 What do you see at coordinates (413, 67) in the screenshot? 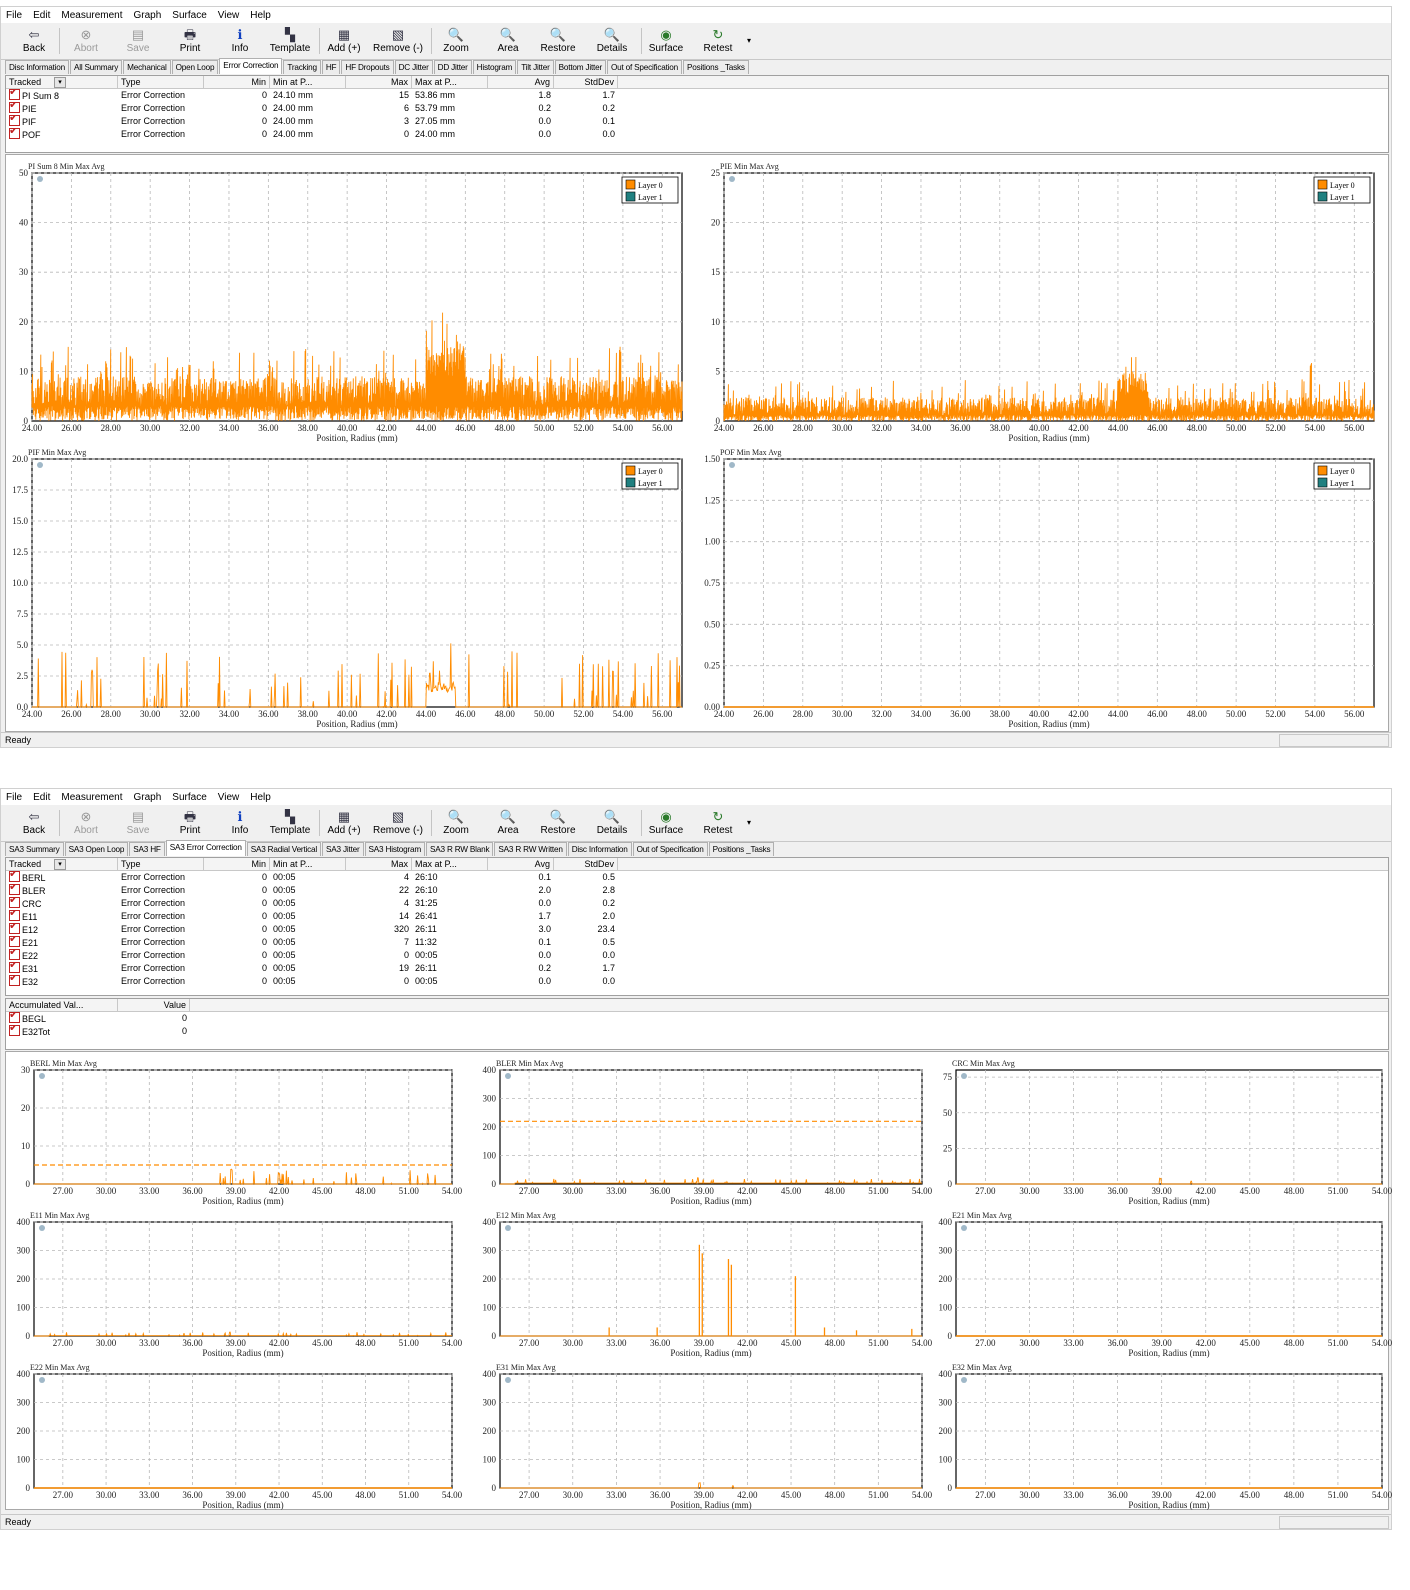
I see `tab-dc-jitter: DC Jitter` at bounding box center [413, 67].